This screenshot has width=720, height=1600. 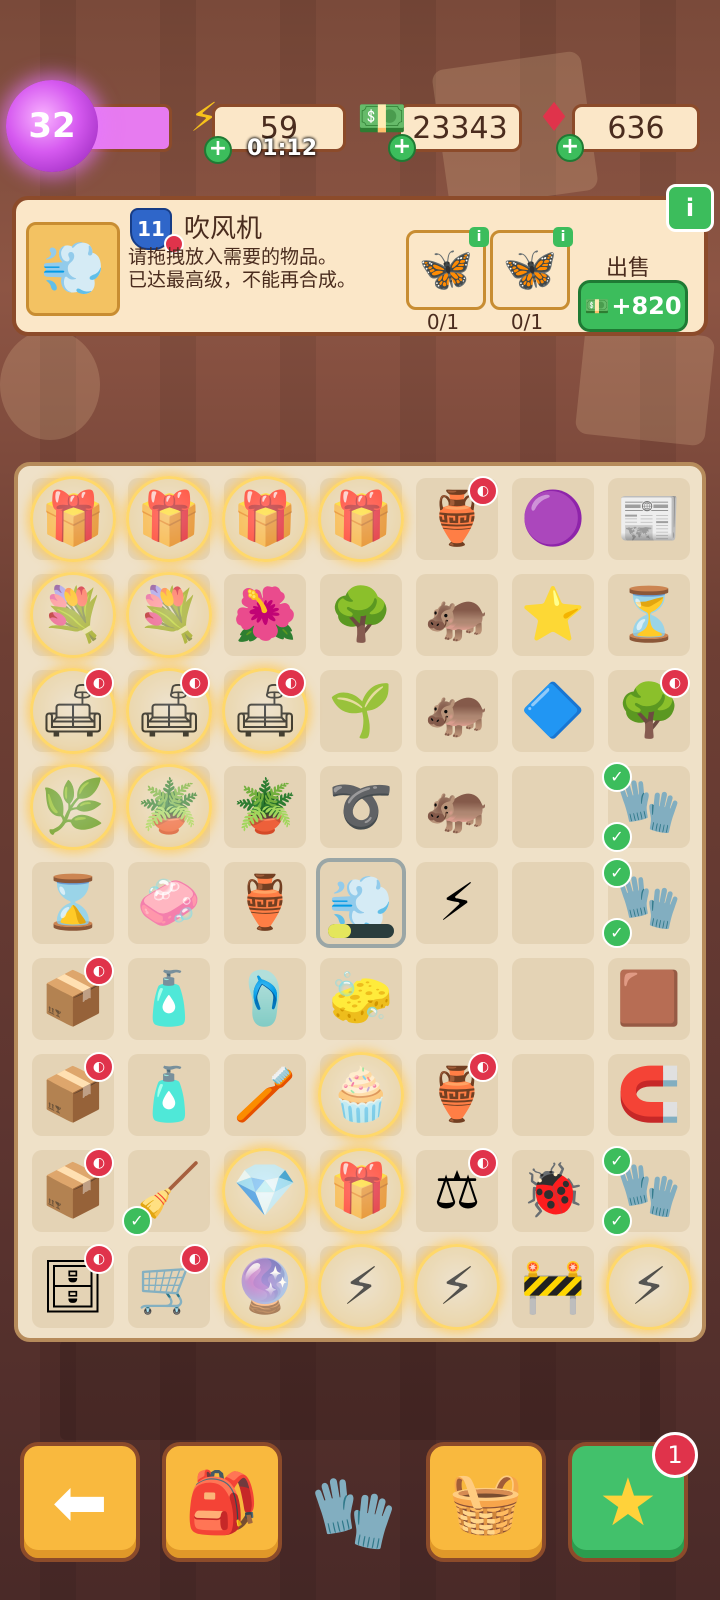 I want to click on board-cell: 🪥, so click(x=265, y=1095).